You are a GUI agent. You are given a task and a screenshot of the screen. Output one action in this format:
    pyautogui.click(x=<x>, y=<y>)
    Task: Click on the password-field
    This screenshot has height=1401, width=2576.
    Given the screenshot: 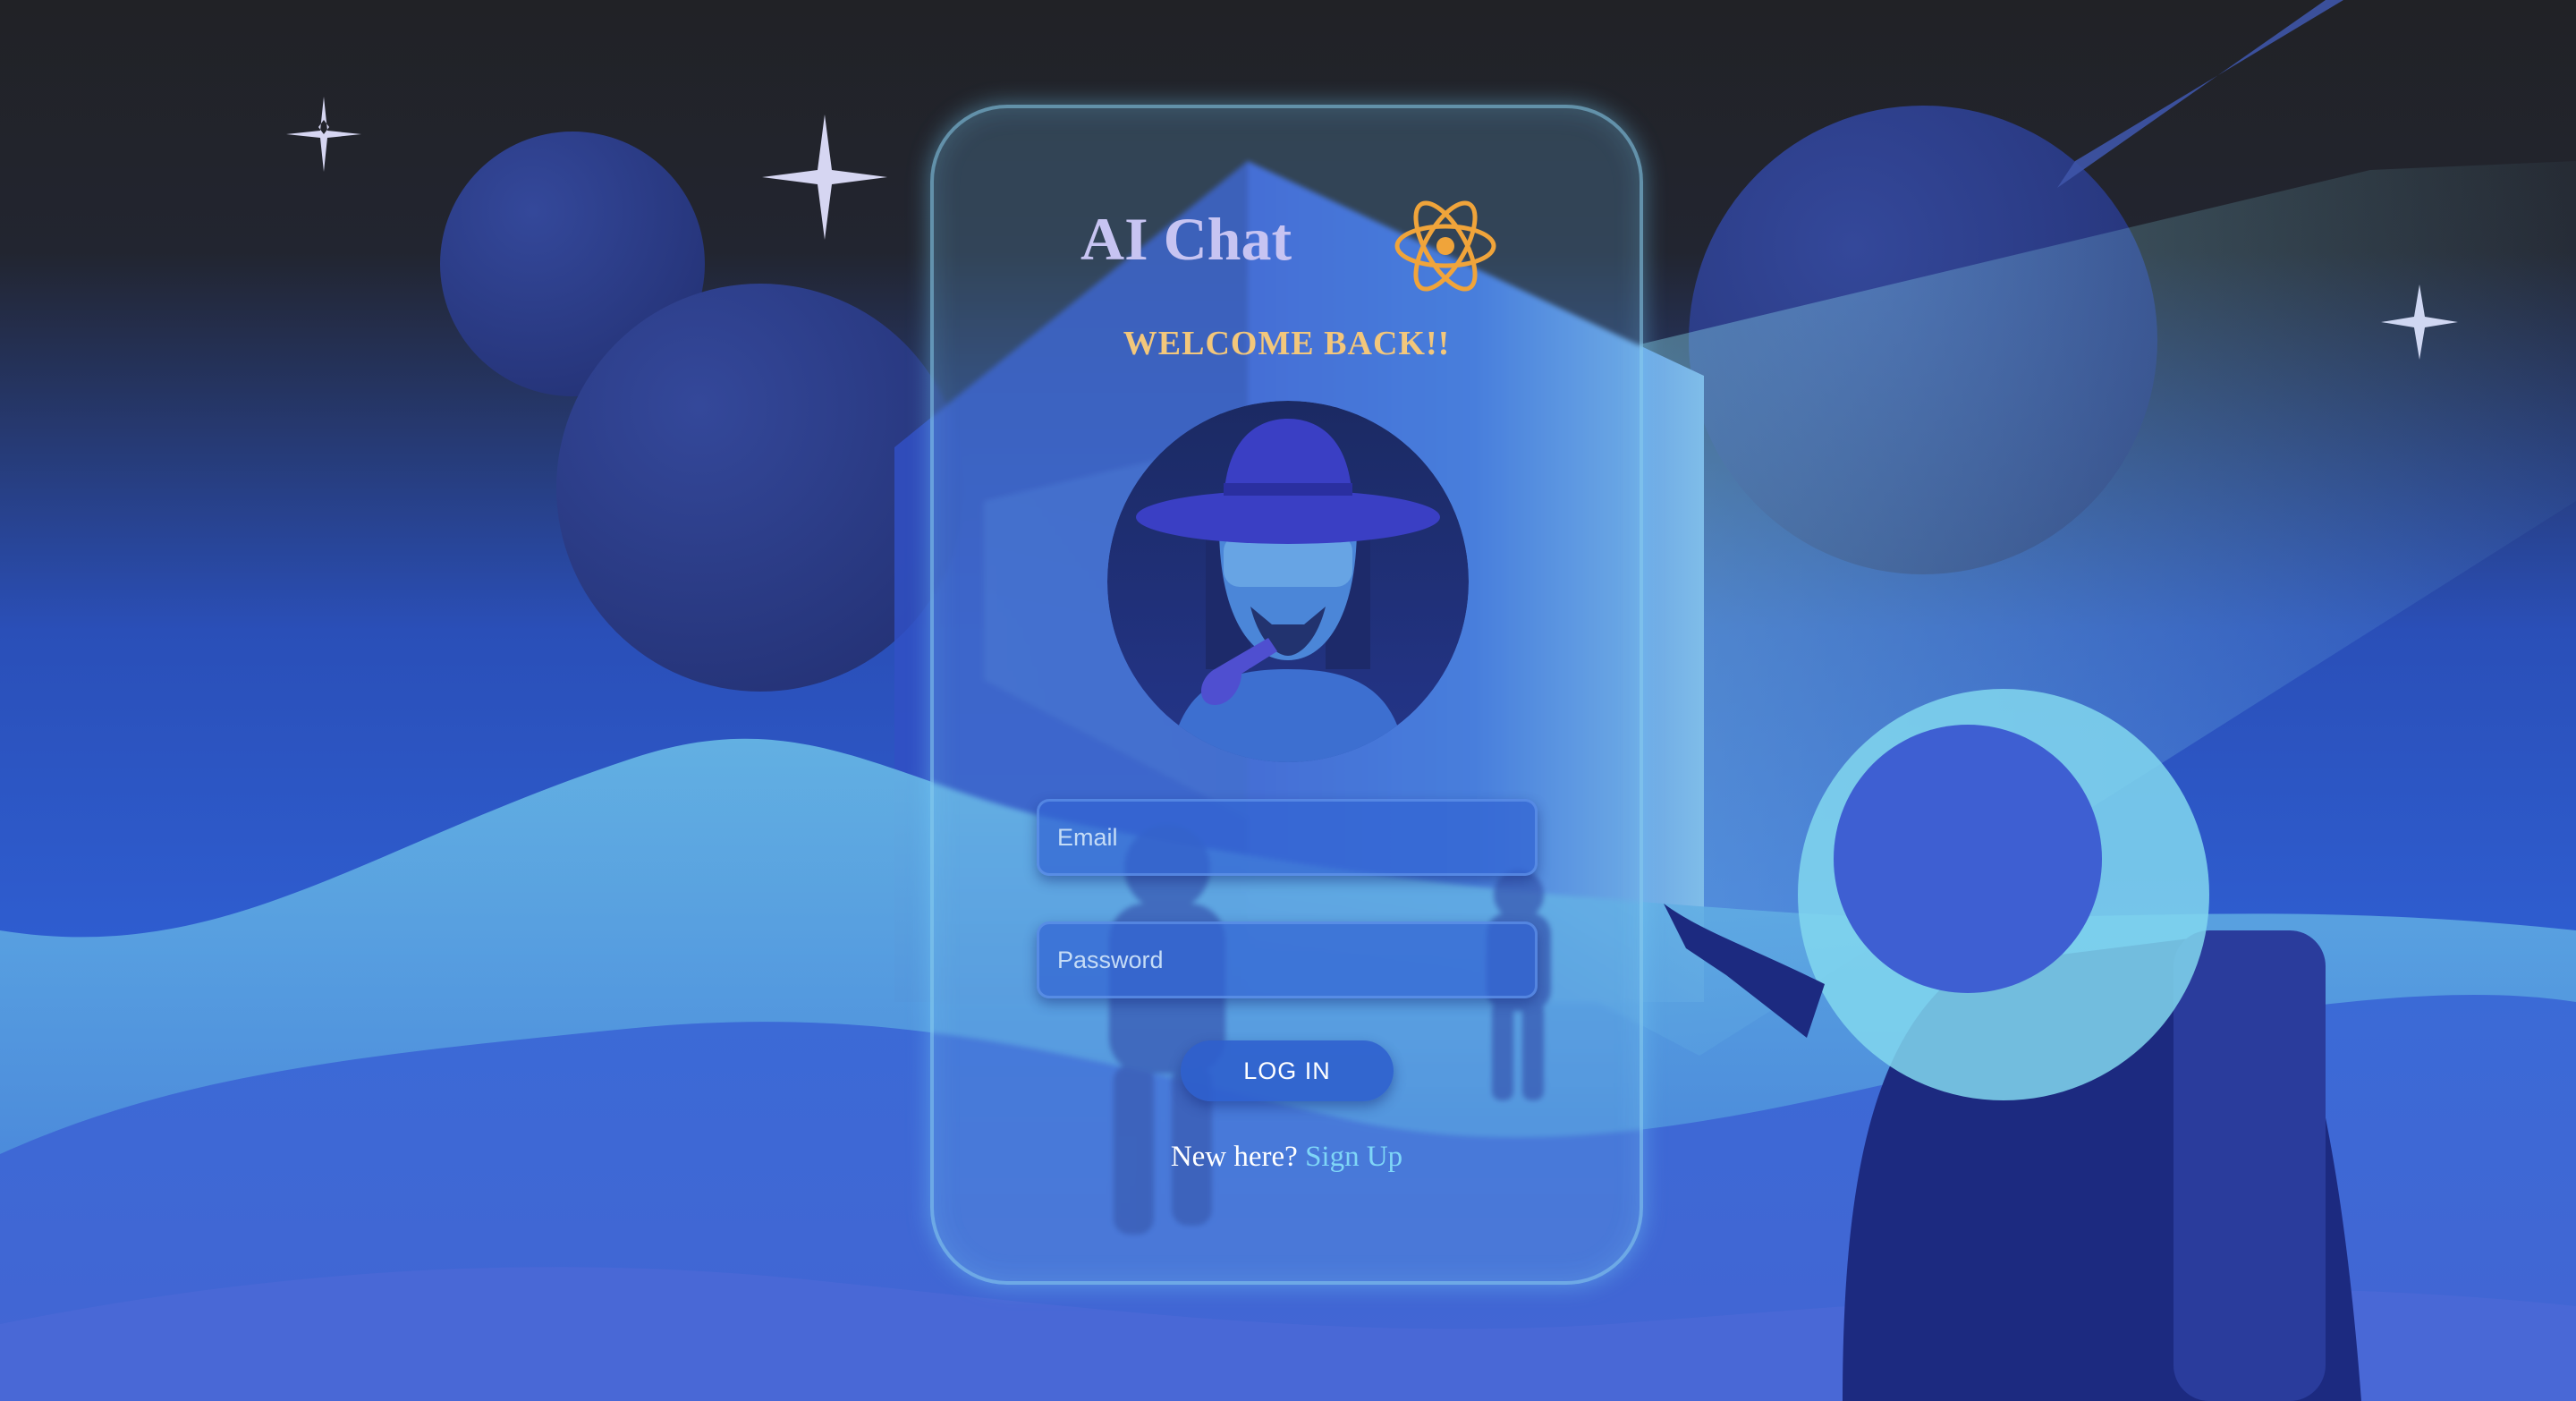 What is the action you would take?
    pyautogui.click(x=1287, y=959)
    